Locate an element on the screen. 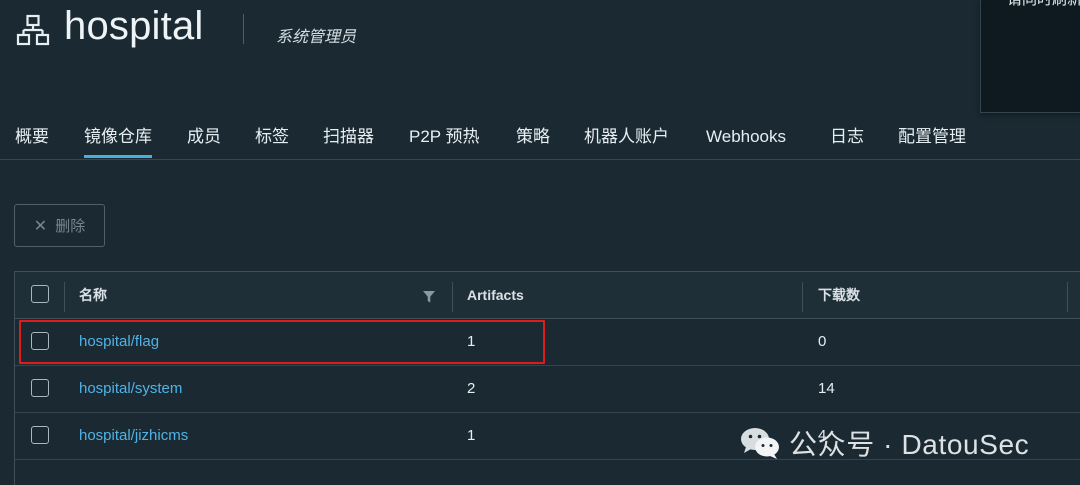  notification-popover: 请同时刷新 is located at coordinates (1030, 56).